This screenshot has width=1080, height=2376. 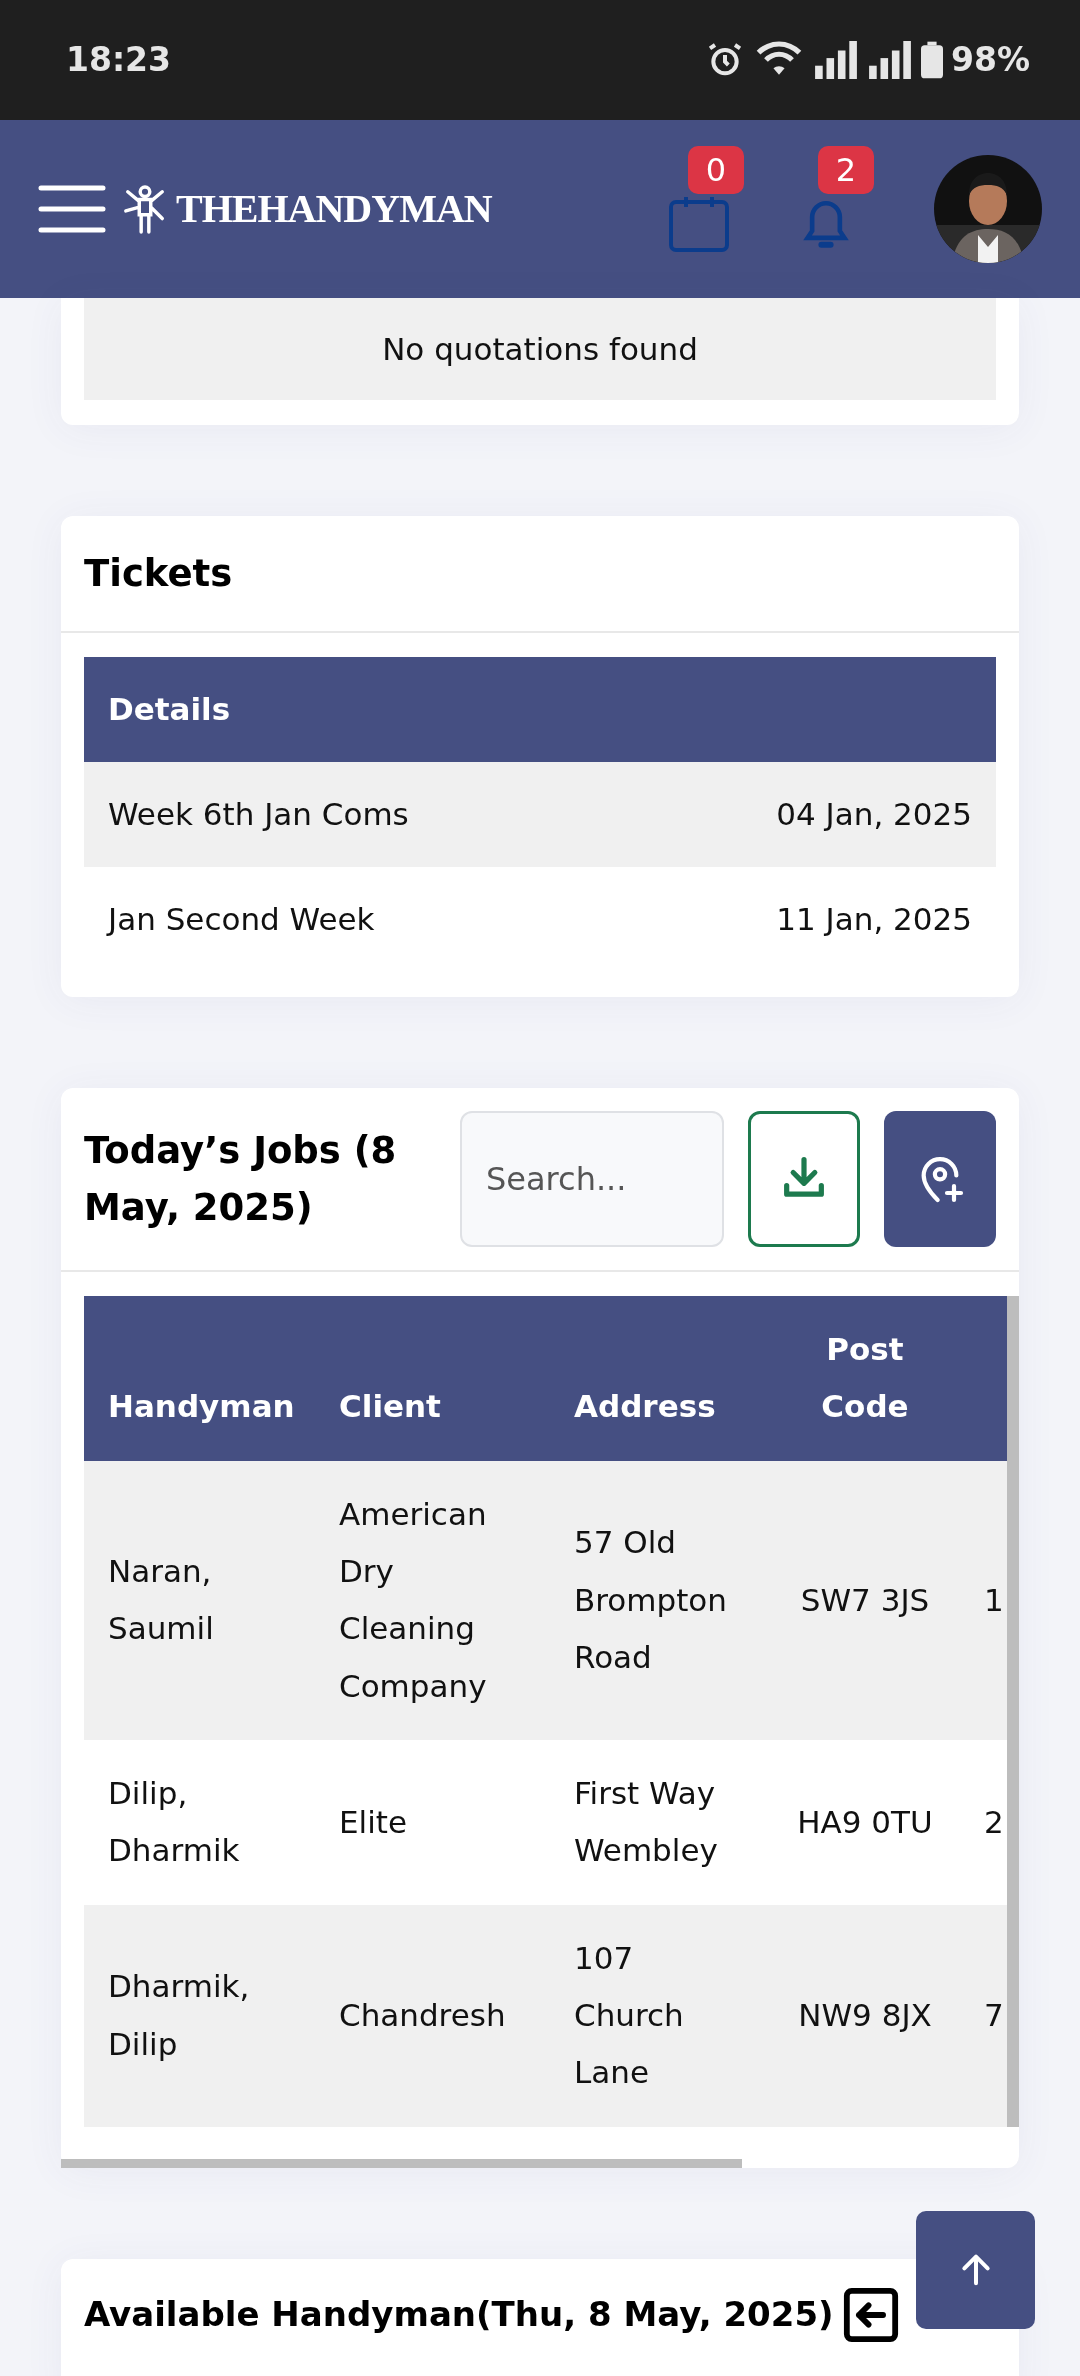 I want to click on table-cell: NW9 8JX, so click(x=865, y=2015).